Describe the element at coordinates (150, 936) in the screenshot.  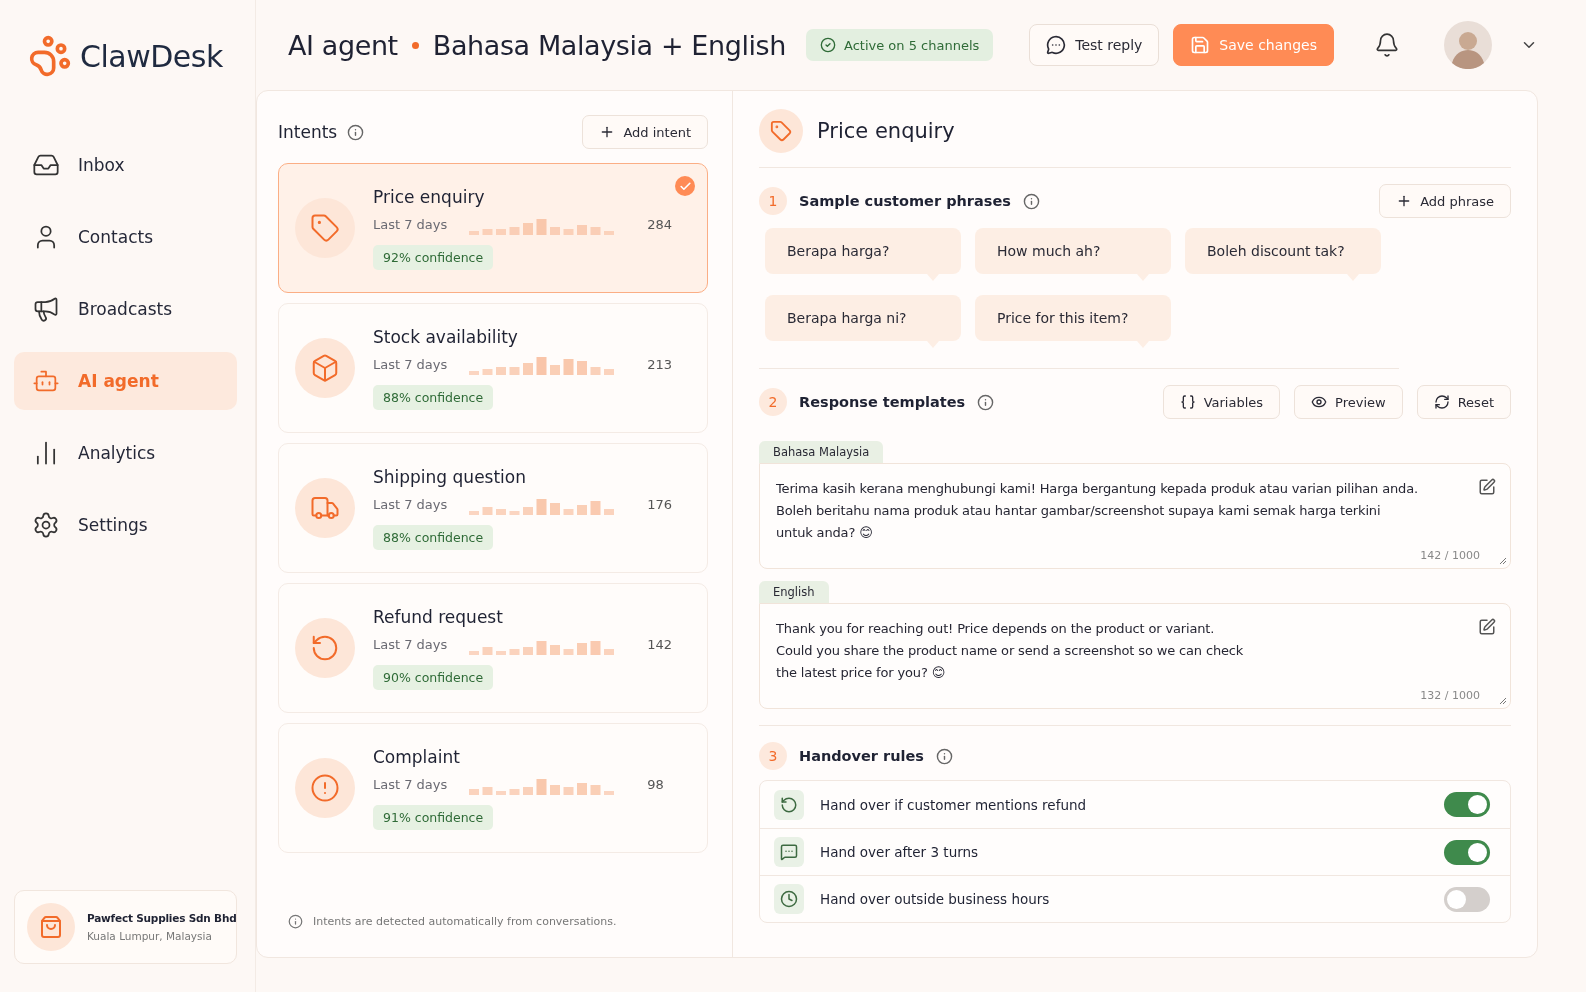
I see `workspace-location: Kuala Lumpur, Malaysia` at that location.